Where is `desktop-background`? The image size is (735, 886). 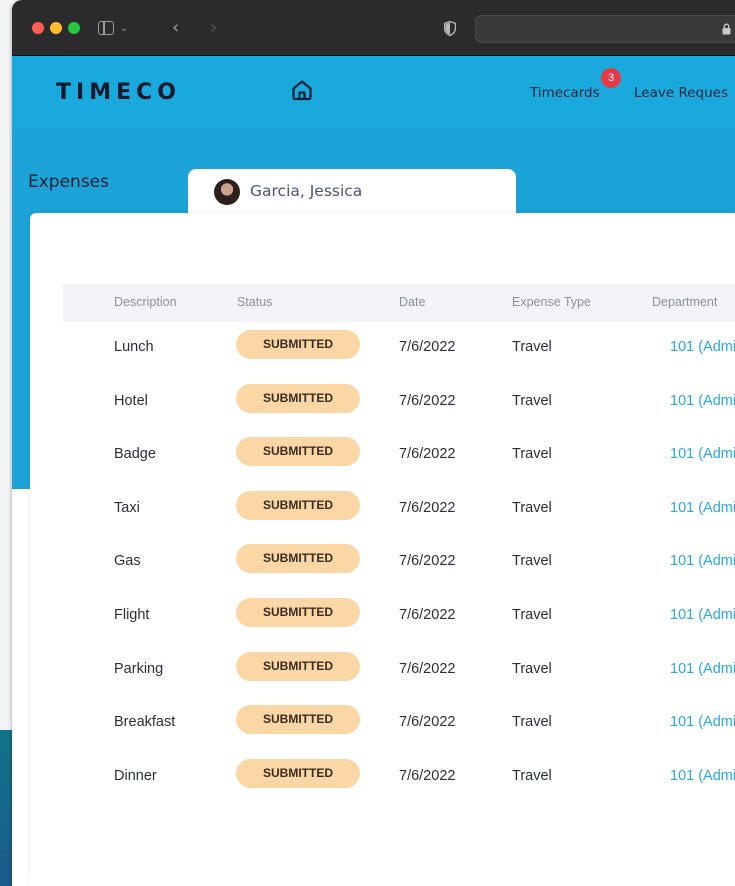 desktop-background is located at coordinates (6, 365).